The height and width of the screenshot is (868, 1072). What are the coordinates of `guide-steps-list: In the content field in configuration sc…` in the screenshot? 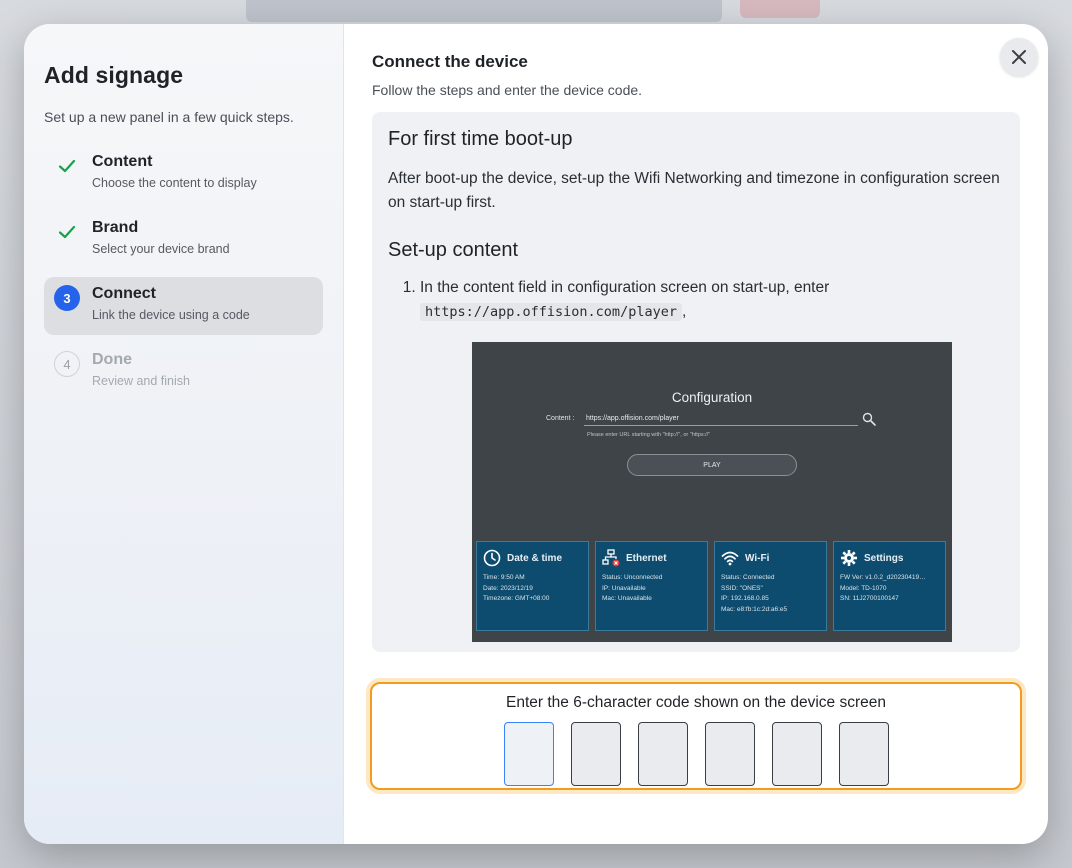 It's located at (696, 300).